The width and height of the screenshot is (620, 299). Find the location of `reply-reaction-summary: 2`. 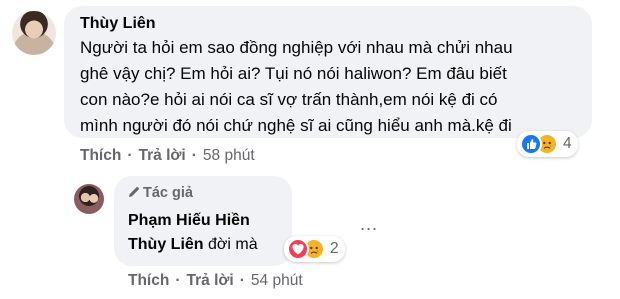

reply-reaction-summary: 2 is located at coordinates (314, 249).